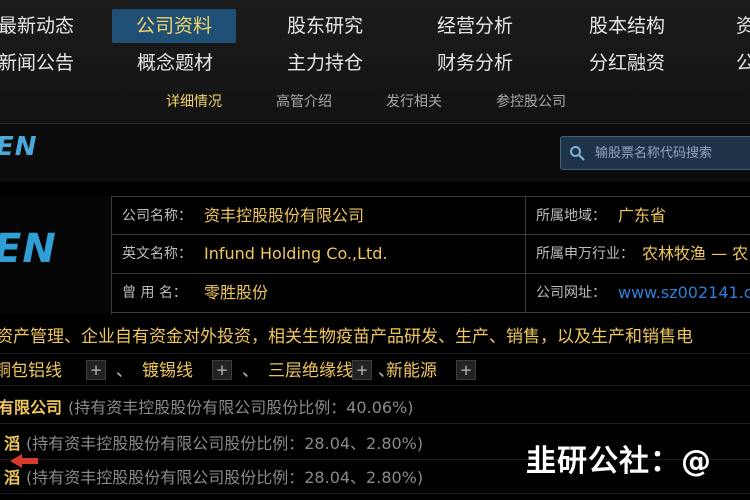 This screenshot has height=500, width=750. Describe the element at coordinates (304, 102) in the screenshot. I see `subtab-executives: 高管介绍` at that location.